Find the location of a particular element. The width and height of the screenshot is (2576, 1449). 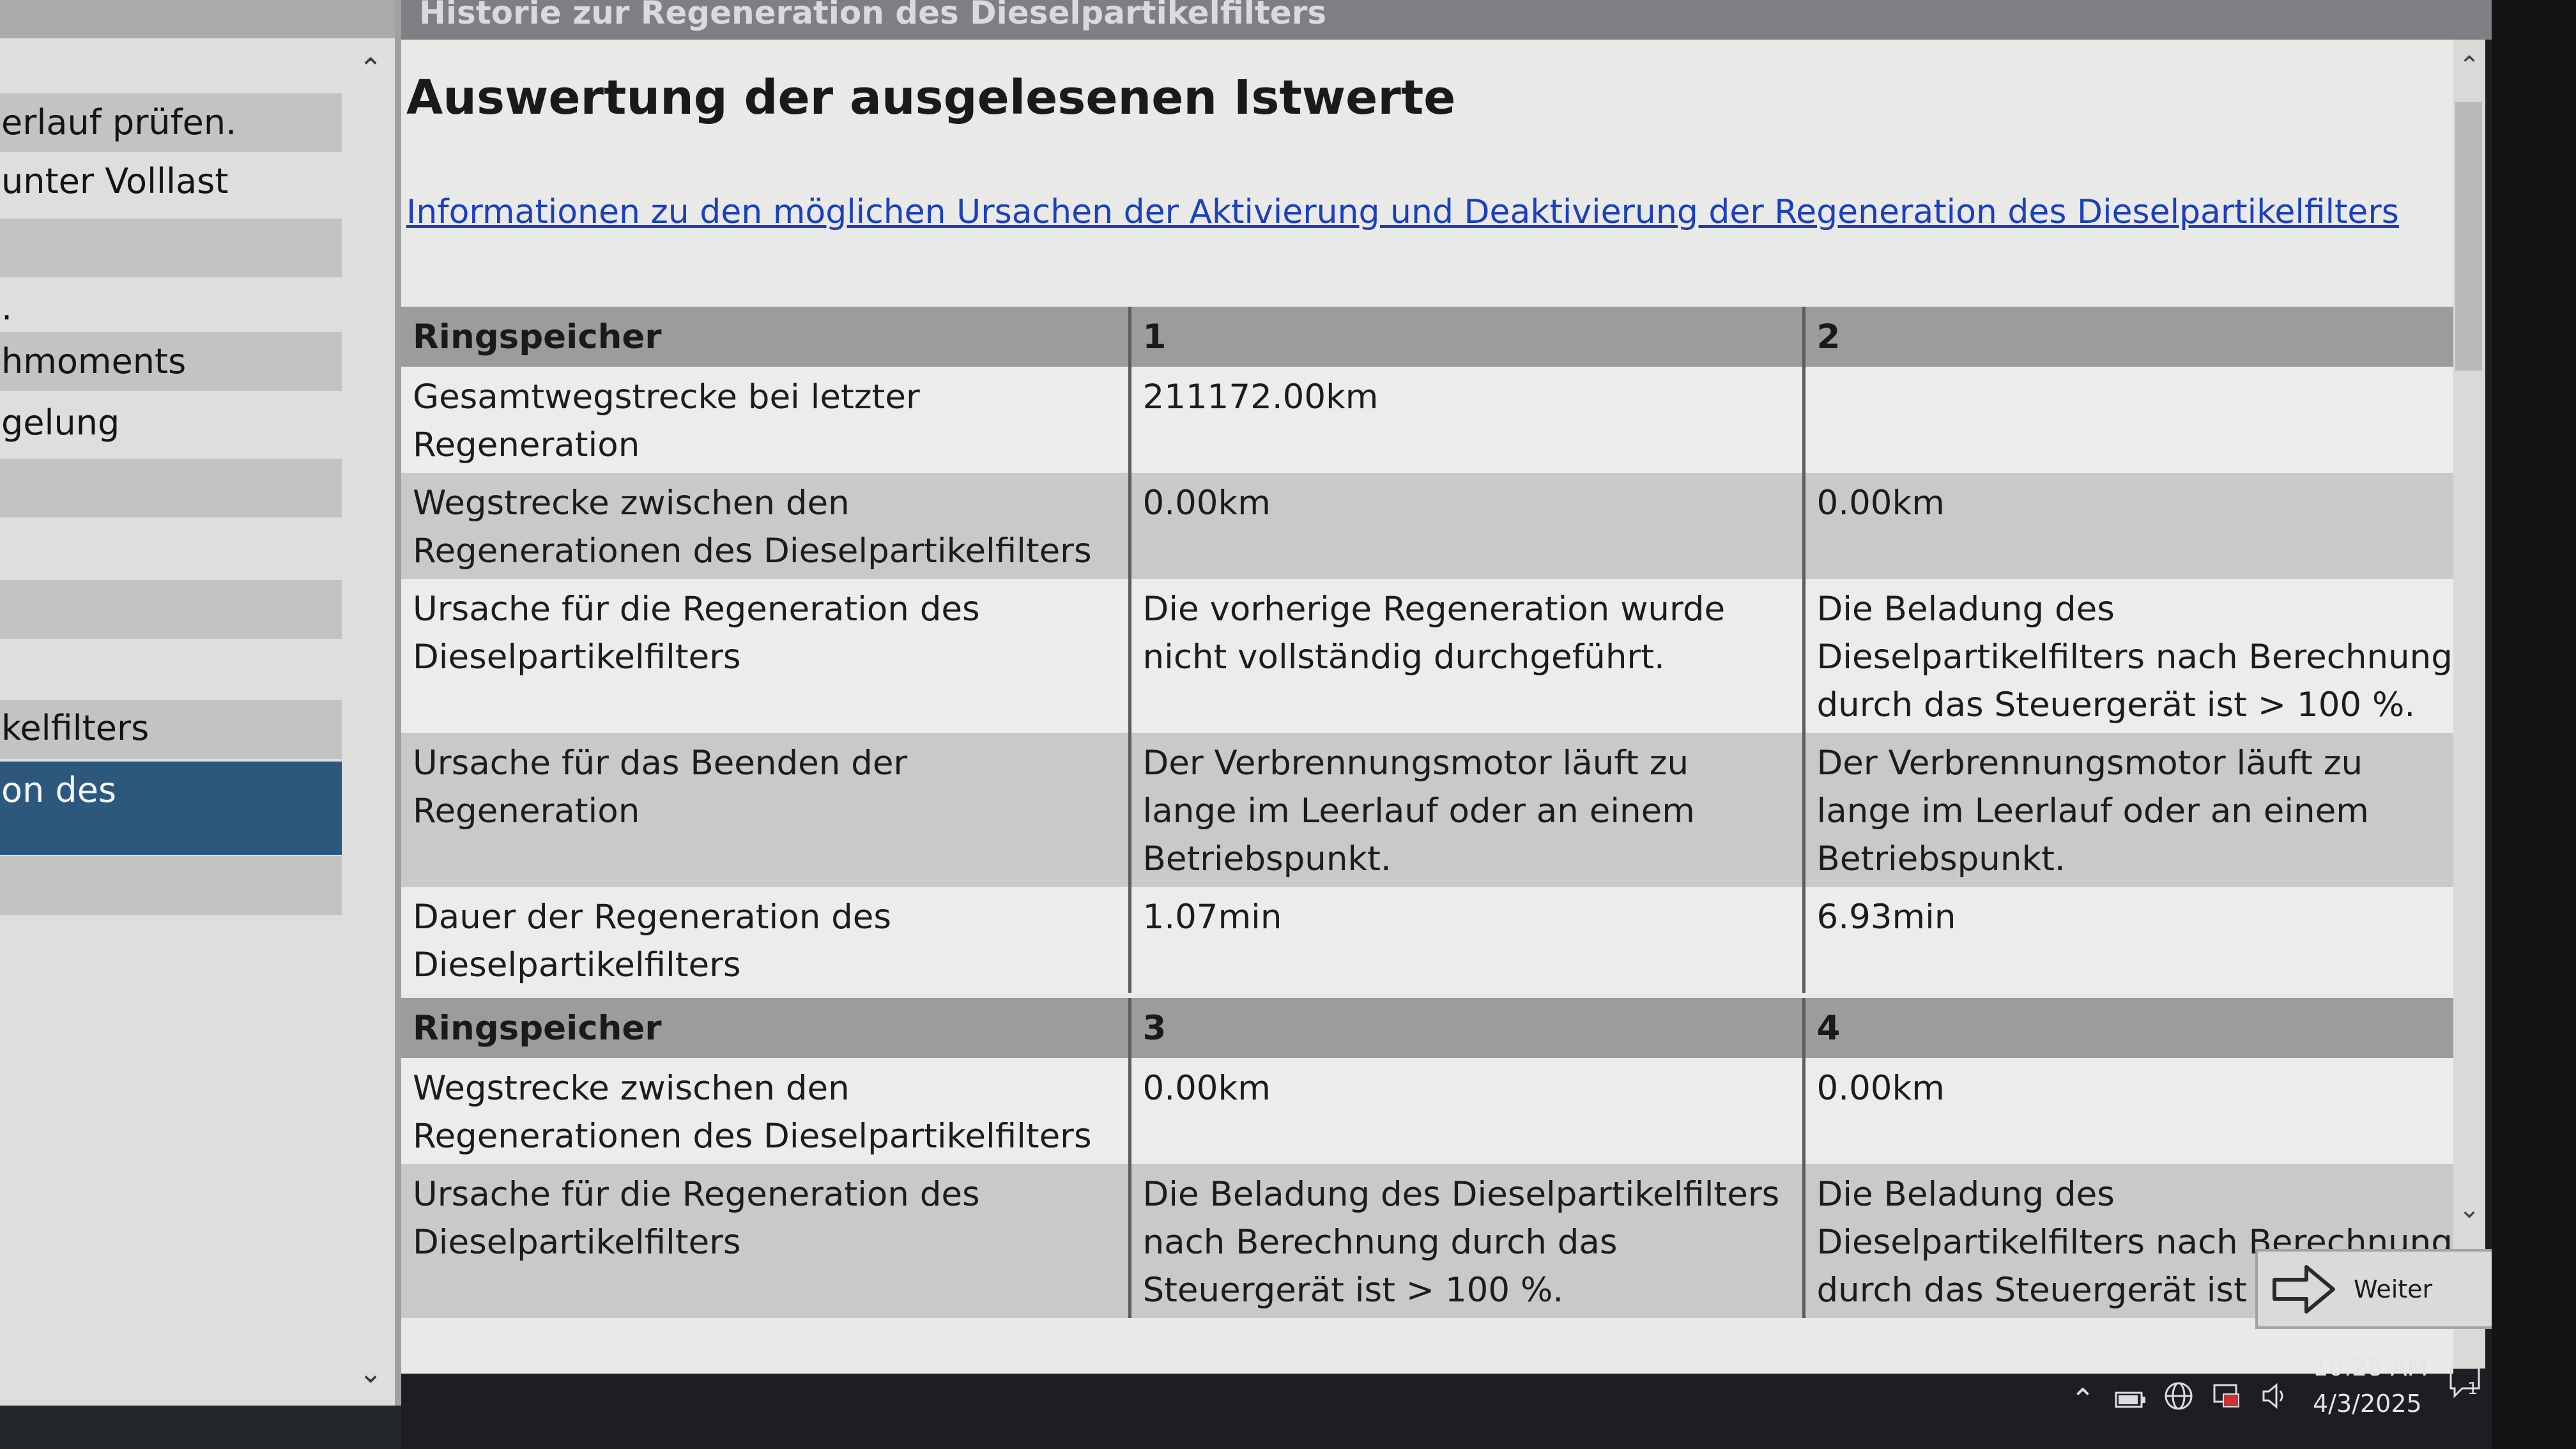

page-title: Auswertung der ausgelesenen Istwerte is located at coordinates (931, 97).